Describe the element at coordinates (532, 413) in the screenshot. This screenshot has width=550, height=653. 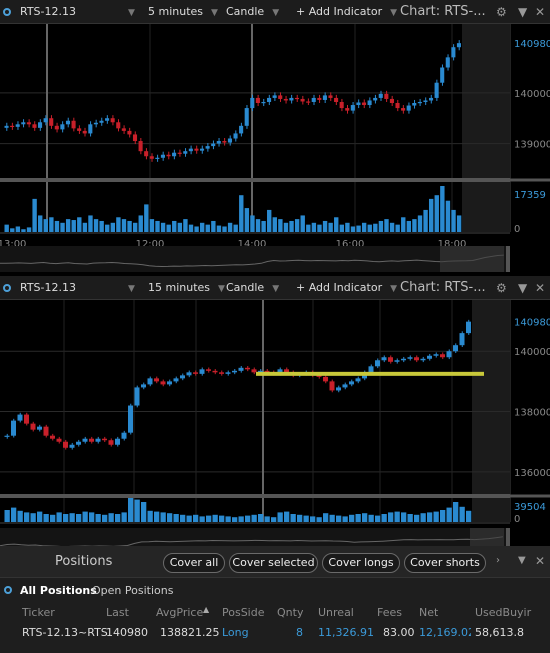
I see `y-tick-label: 138000` at that location.